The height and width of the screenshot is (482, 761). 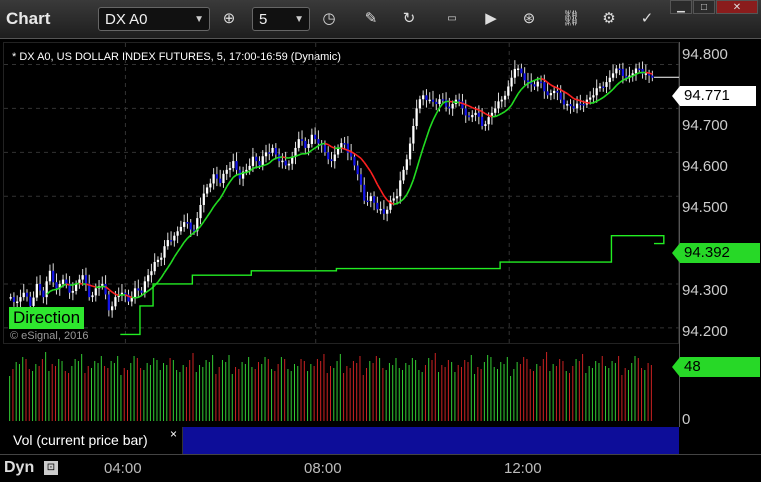 What do you see at coordinates (154, 19) in the screenshot?
I see `symbol-select: DX A0 ▼` at bounding box center [154, 19].